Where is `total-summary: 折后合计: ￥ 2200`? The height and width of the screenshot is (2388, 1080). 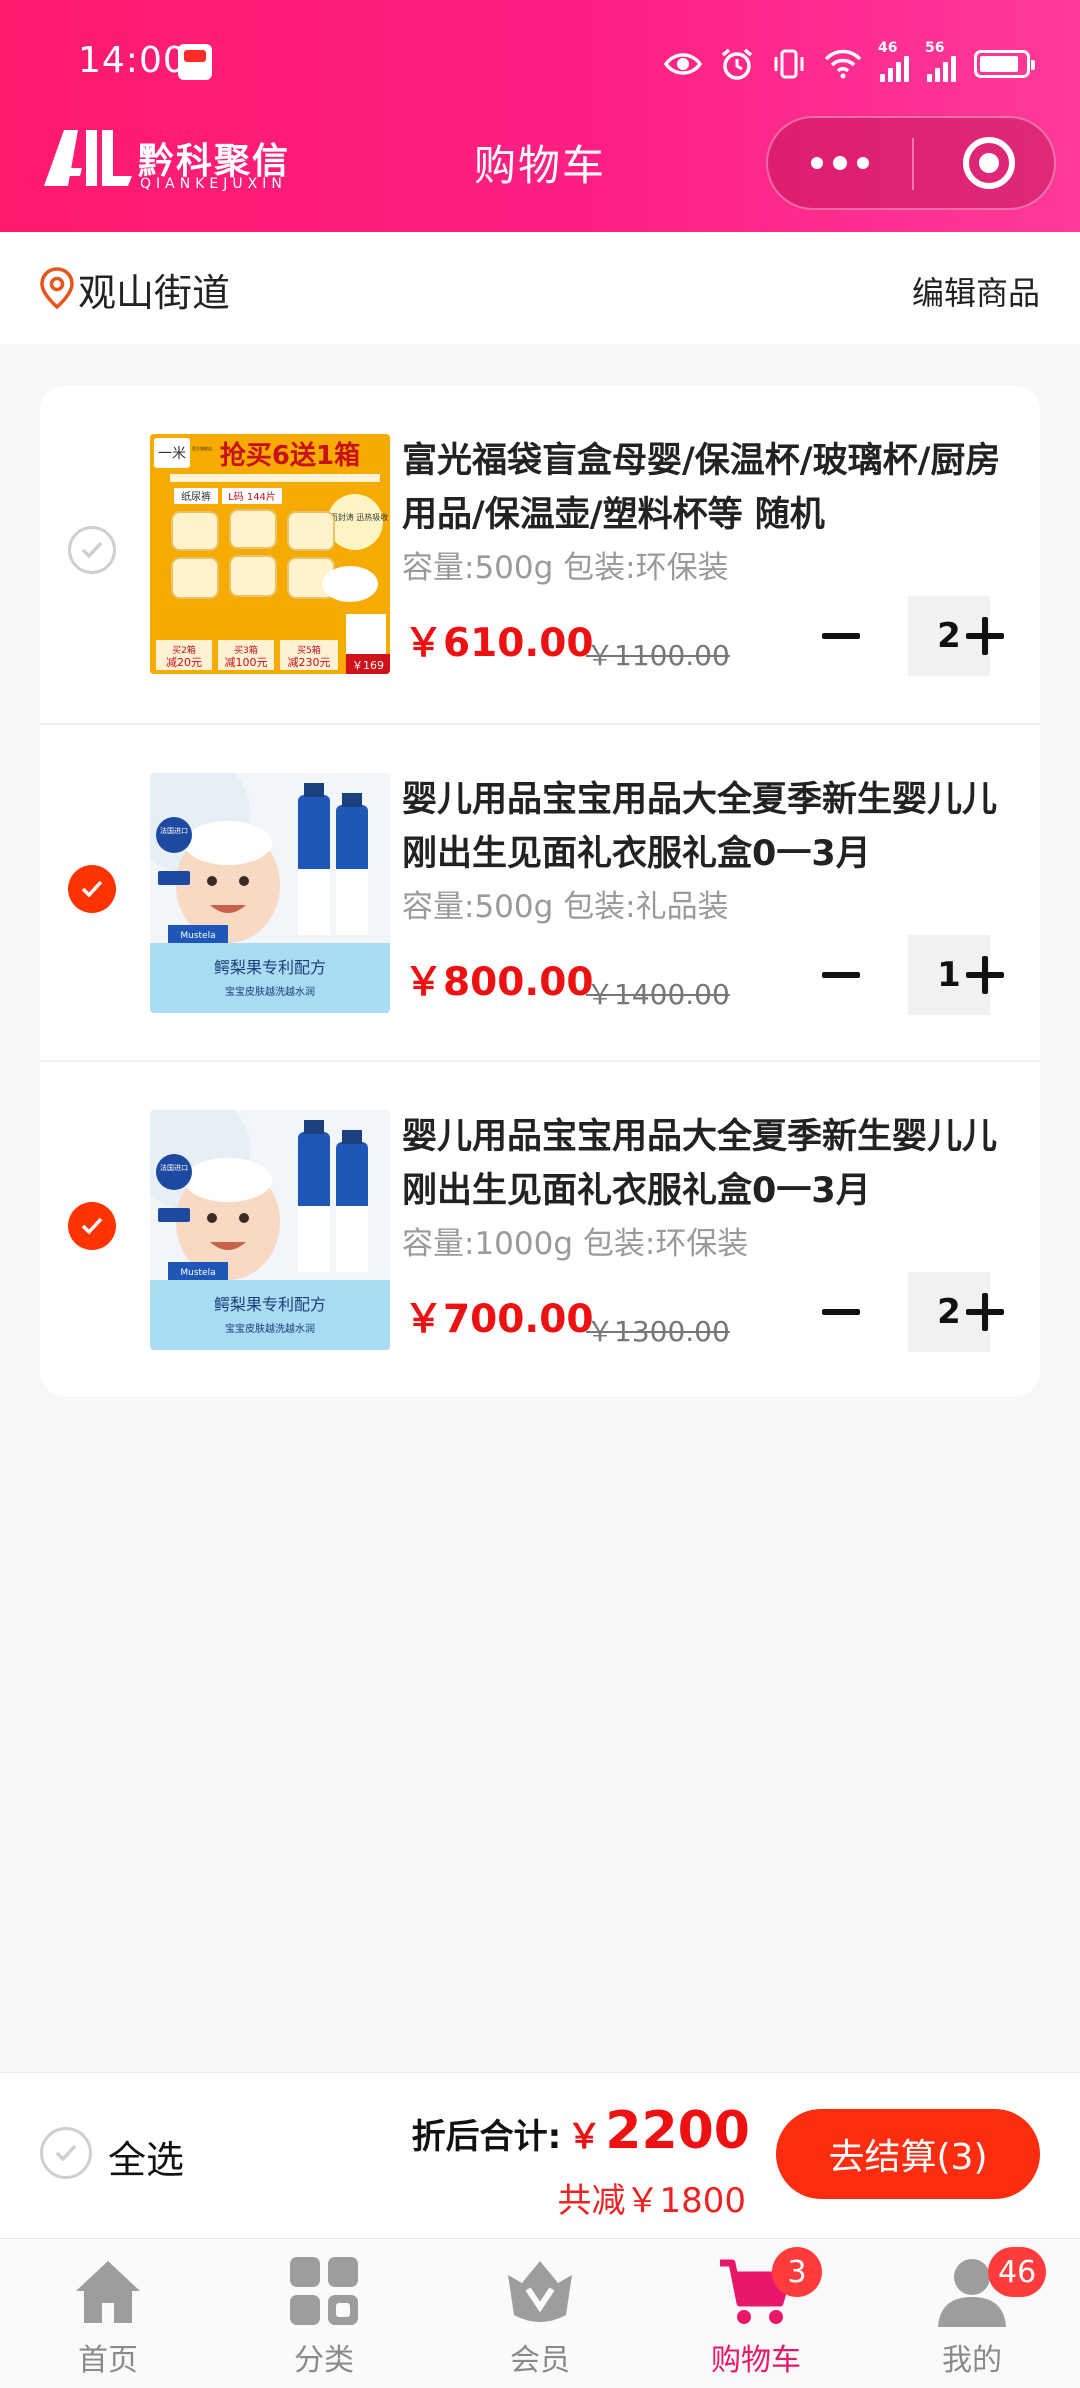 total-summary: 折后合计: ￥ 2200 is located at coordinates (581, 2131).